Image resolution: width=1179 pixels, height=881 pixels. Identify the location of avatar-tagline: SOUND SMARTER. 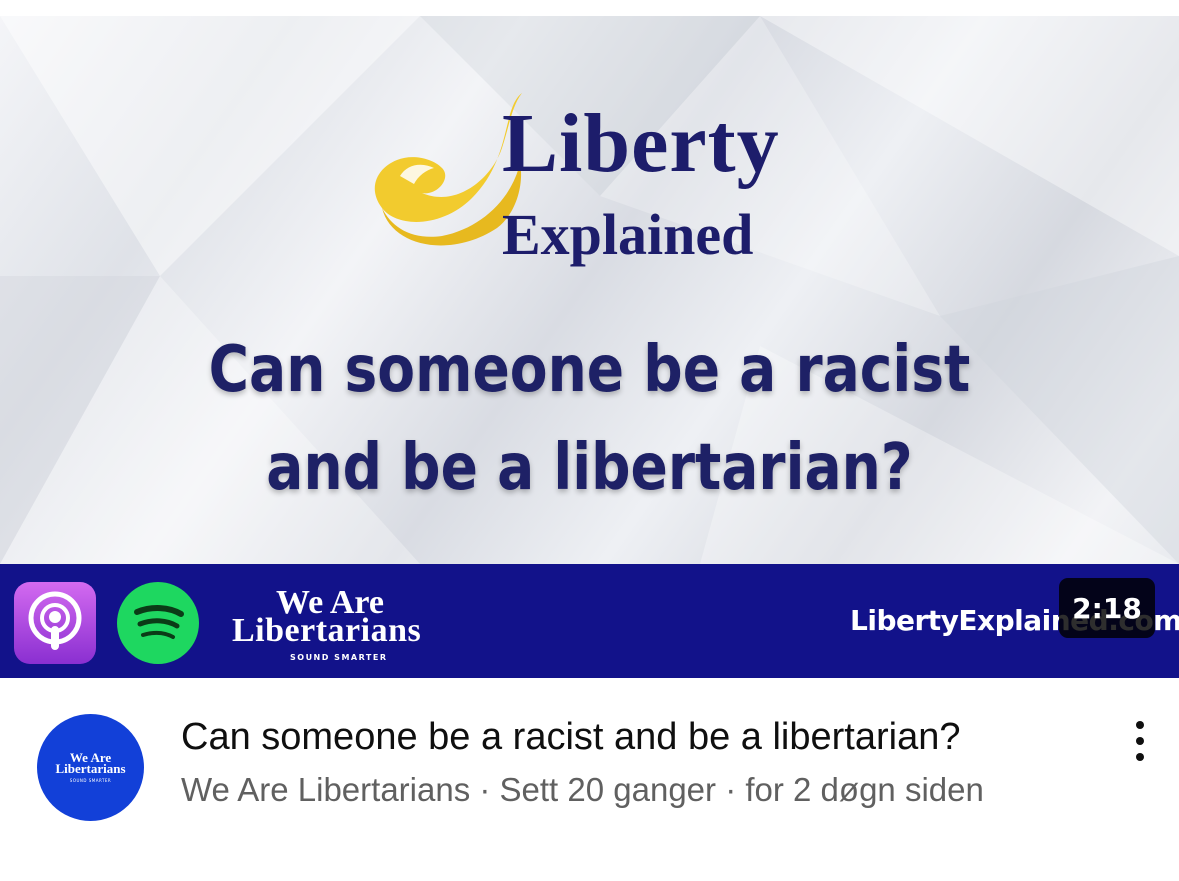
(90, 780).